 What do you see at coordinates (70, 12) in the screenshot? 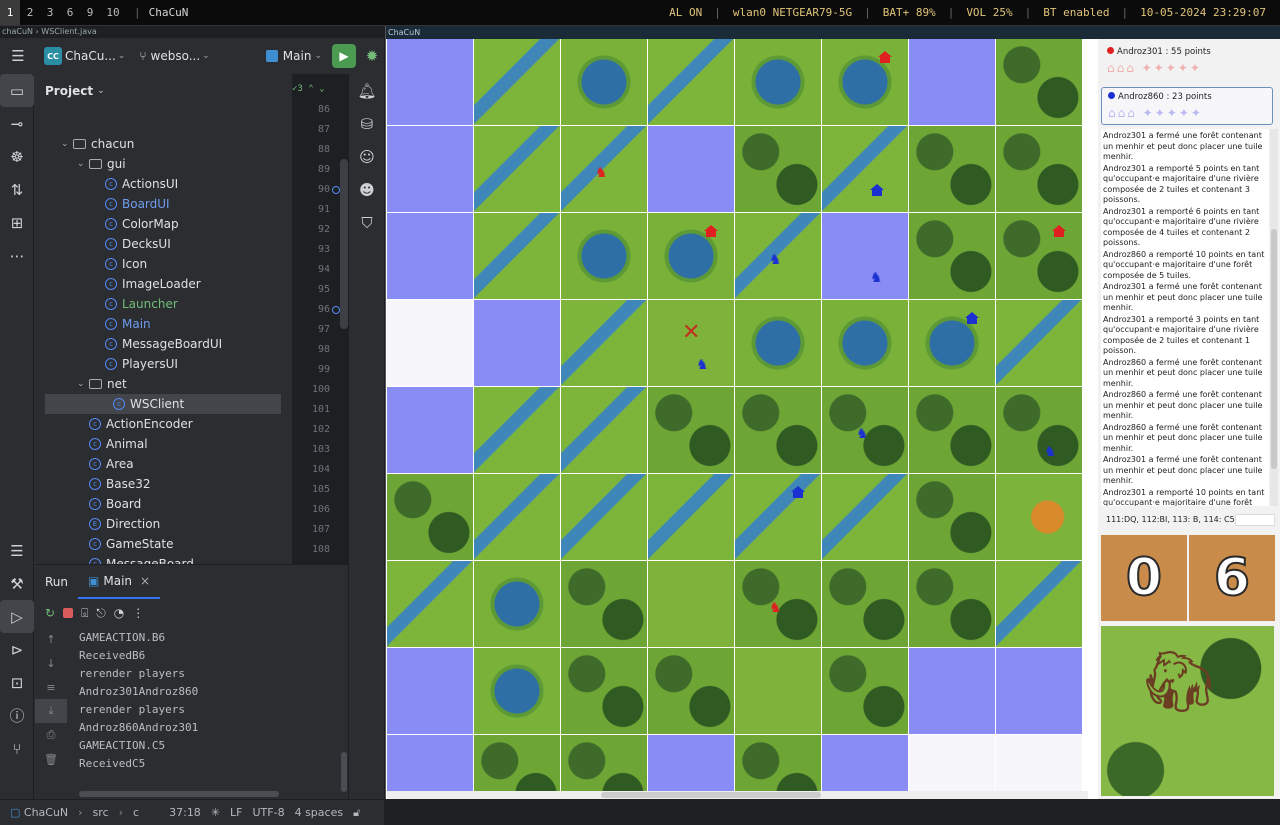
I see `workspace-6: 6` at bounding box center [70, 12].